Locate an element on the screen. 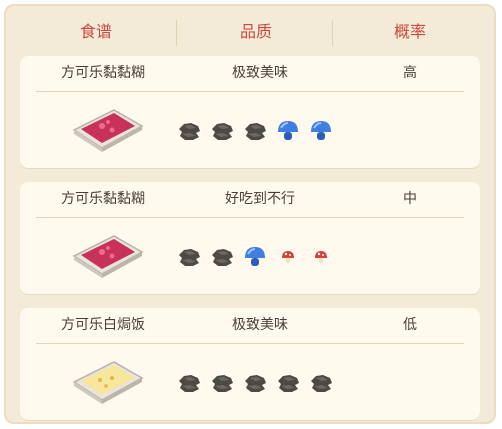 The image size is (502, 429). recipe-probability: 中 is located at coordinates (410, 199).